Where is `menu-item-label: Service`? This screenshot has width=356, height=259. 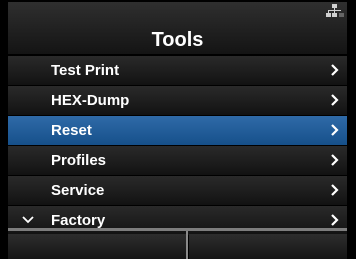 menu-item-label: Service is located at coordinates (78, 190).